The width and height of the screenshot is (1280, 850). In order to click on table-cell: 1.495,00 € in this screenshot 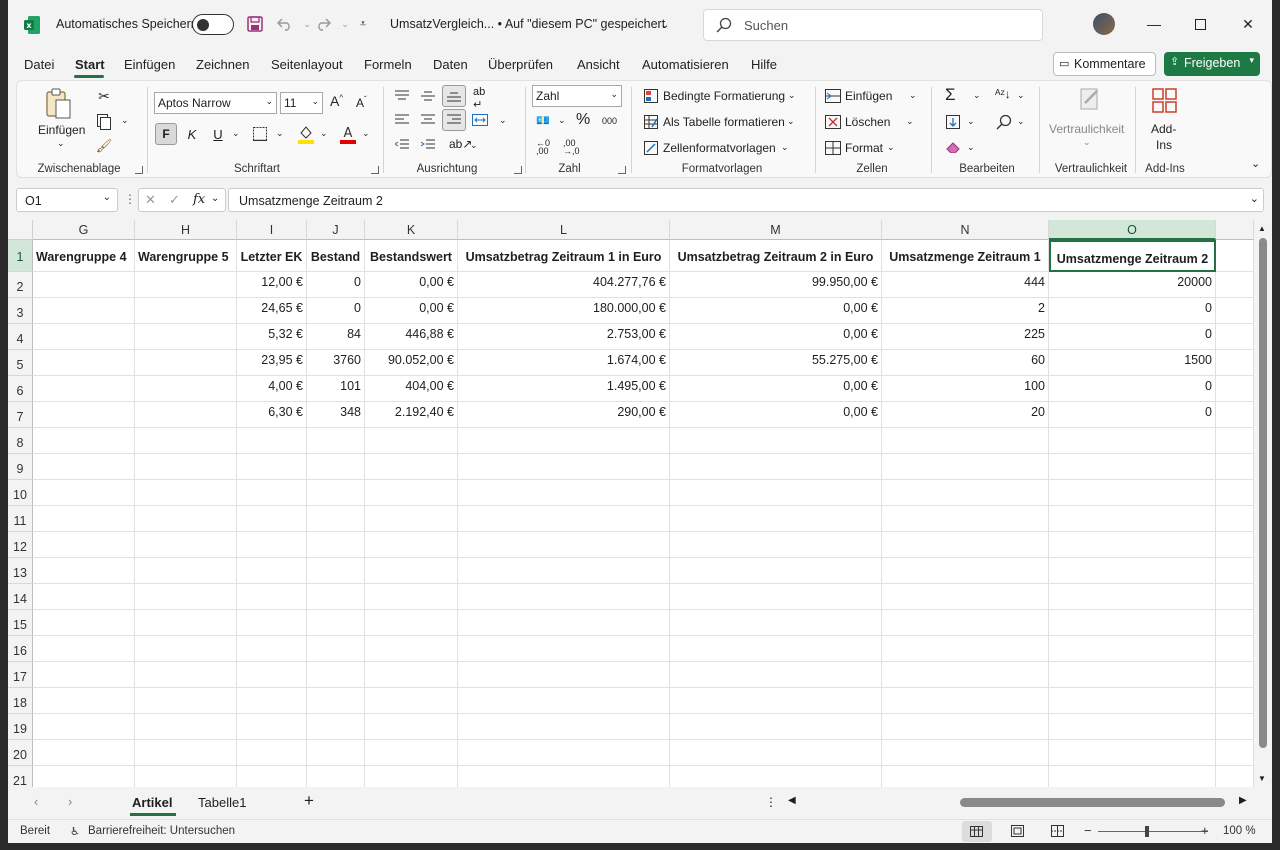, I will do `click(564, 389)`.